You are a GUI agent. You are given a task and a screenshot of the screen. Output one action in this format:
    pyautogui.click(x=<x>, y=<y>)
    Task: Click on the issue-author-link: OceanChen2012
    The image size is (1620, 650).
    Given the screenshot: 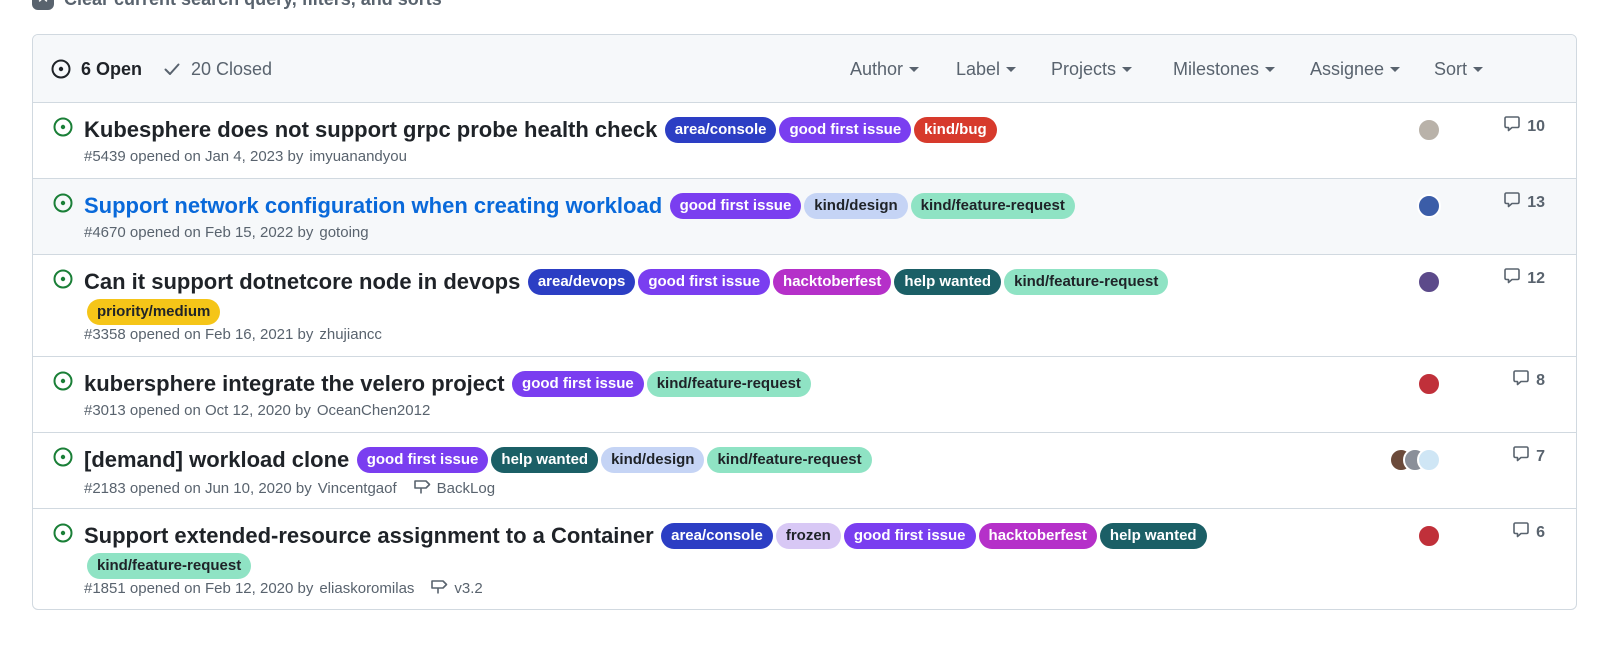 What is the action you would take?
    pyautogui.click(x=373, y=410)
    